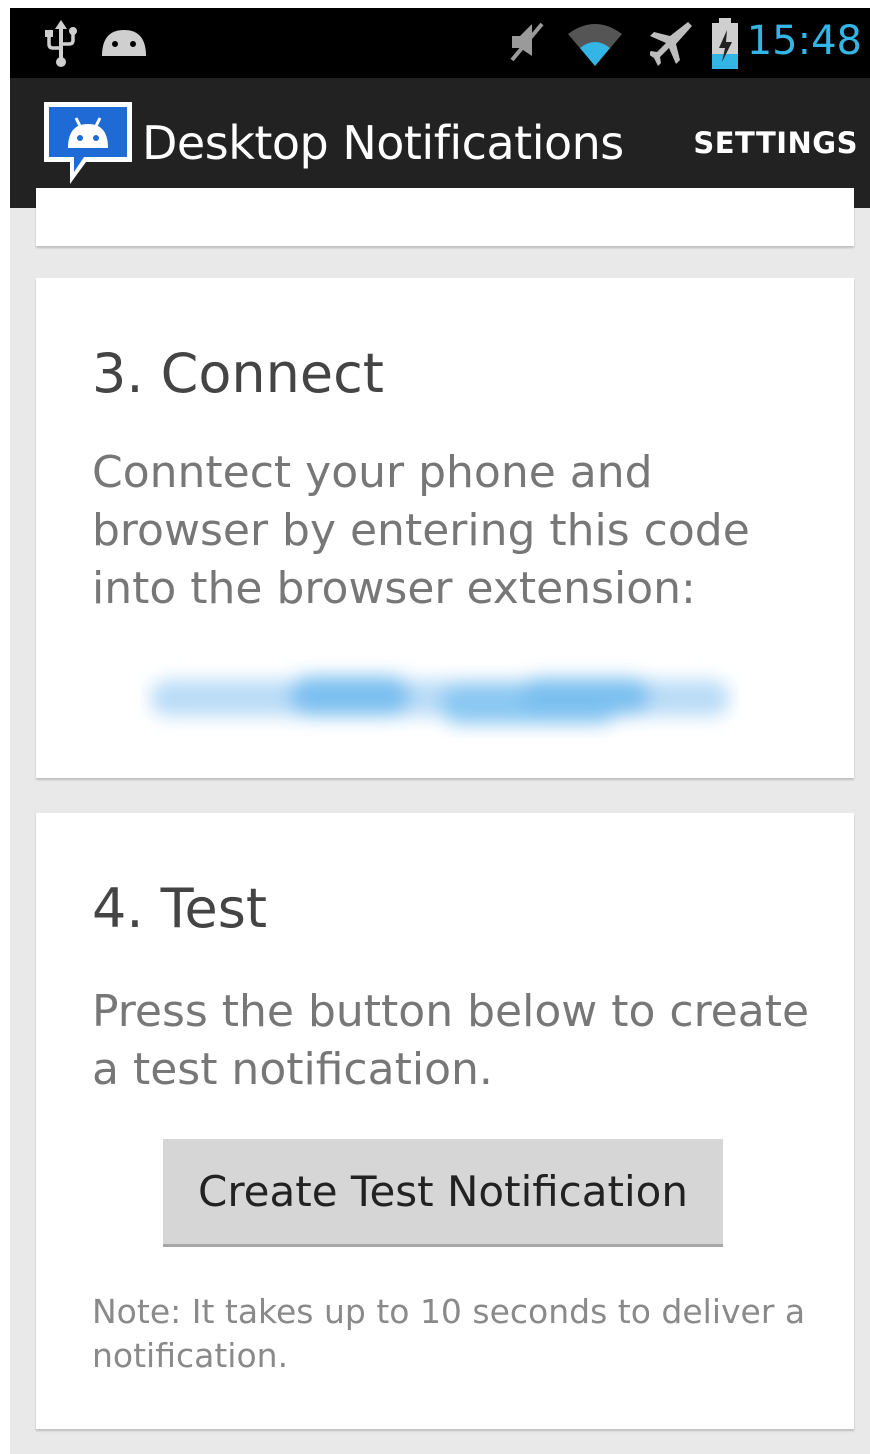 The height and width of the screenshot is (1454, 870). What do you see at coordinates (61, 43) in the screenshot?
I see `usb-icon` at bounding box center [61, 43].